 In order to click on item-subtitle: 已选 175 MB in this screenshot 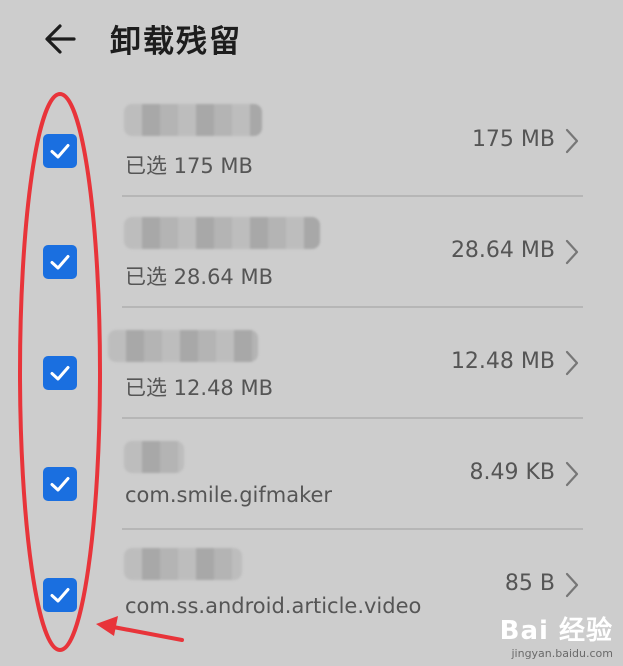, I will do `click(189, 166)`.